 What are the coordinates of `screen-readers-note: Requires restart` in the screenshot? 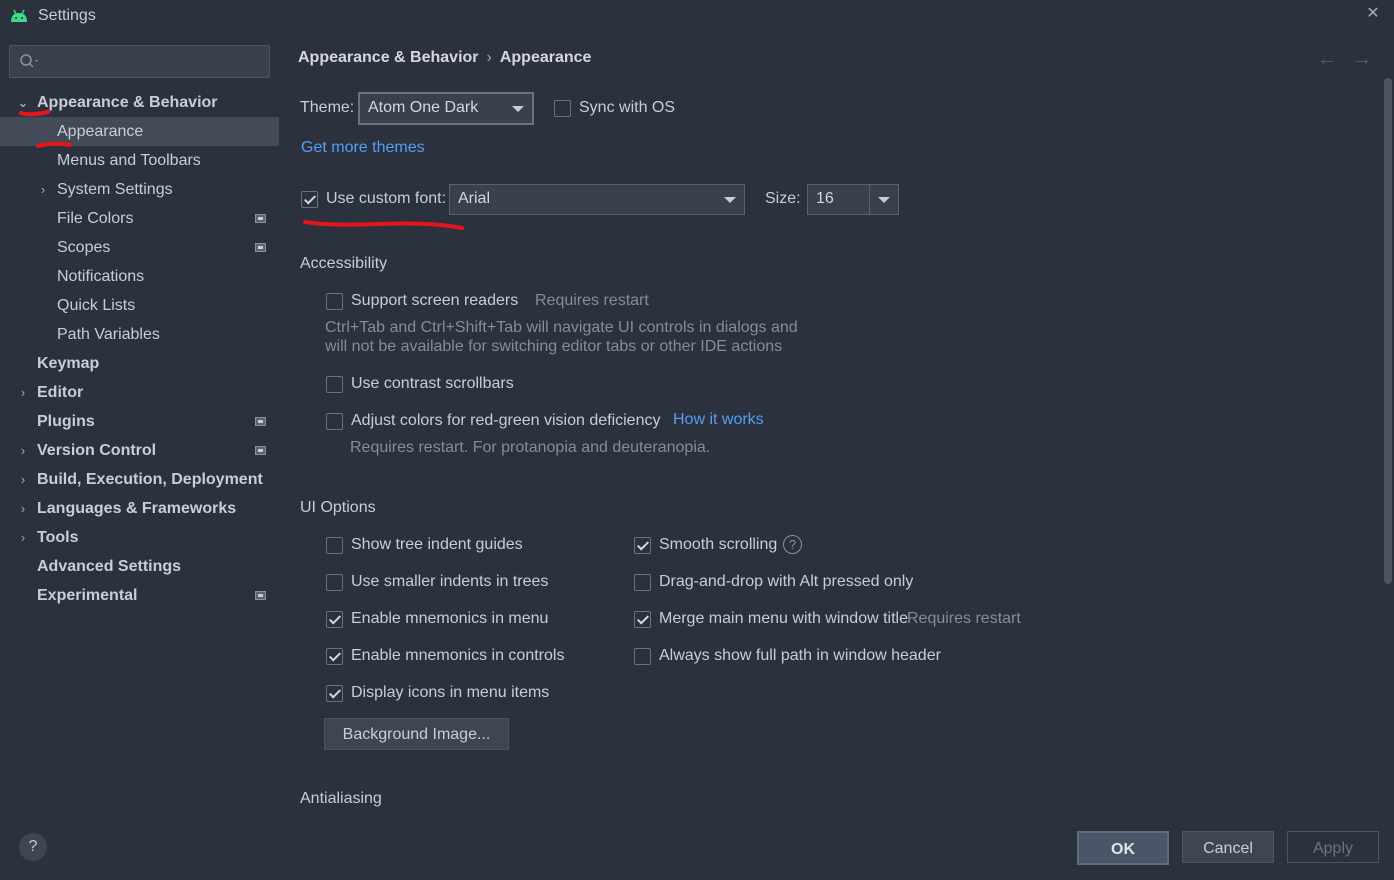 It's located at (592, 300).